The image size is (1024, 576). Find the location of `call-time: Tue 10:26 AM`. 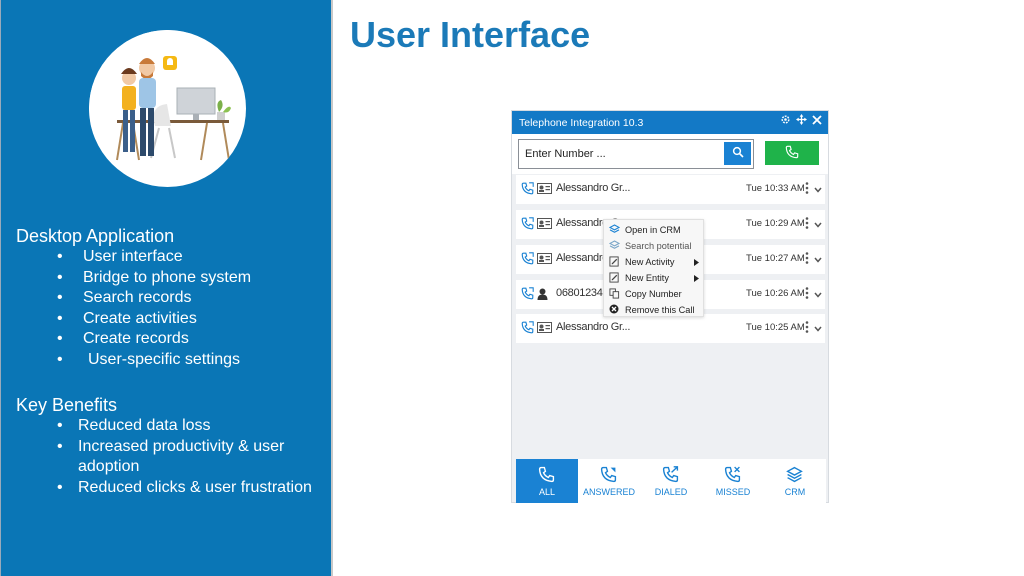

call-time: Tue 10:26 AM is located at coordinates (775, 293).